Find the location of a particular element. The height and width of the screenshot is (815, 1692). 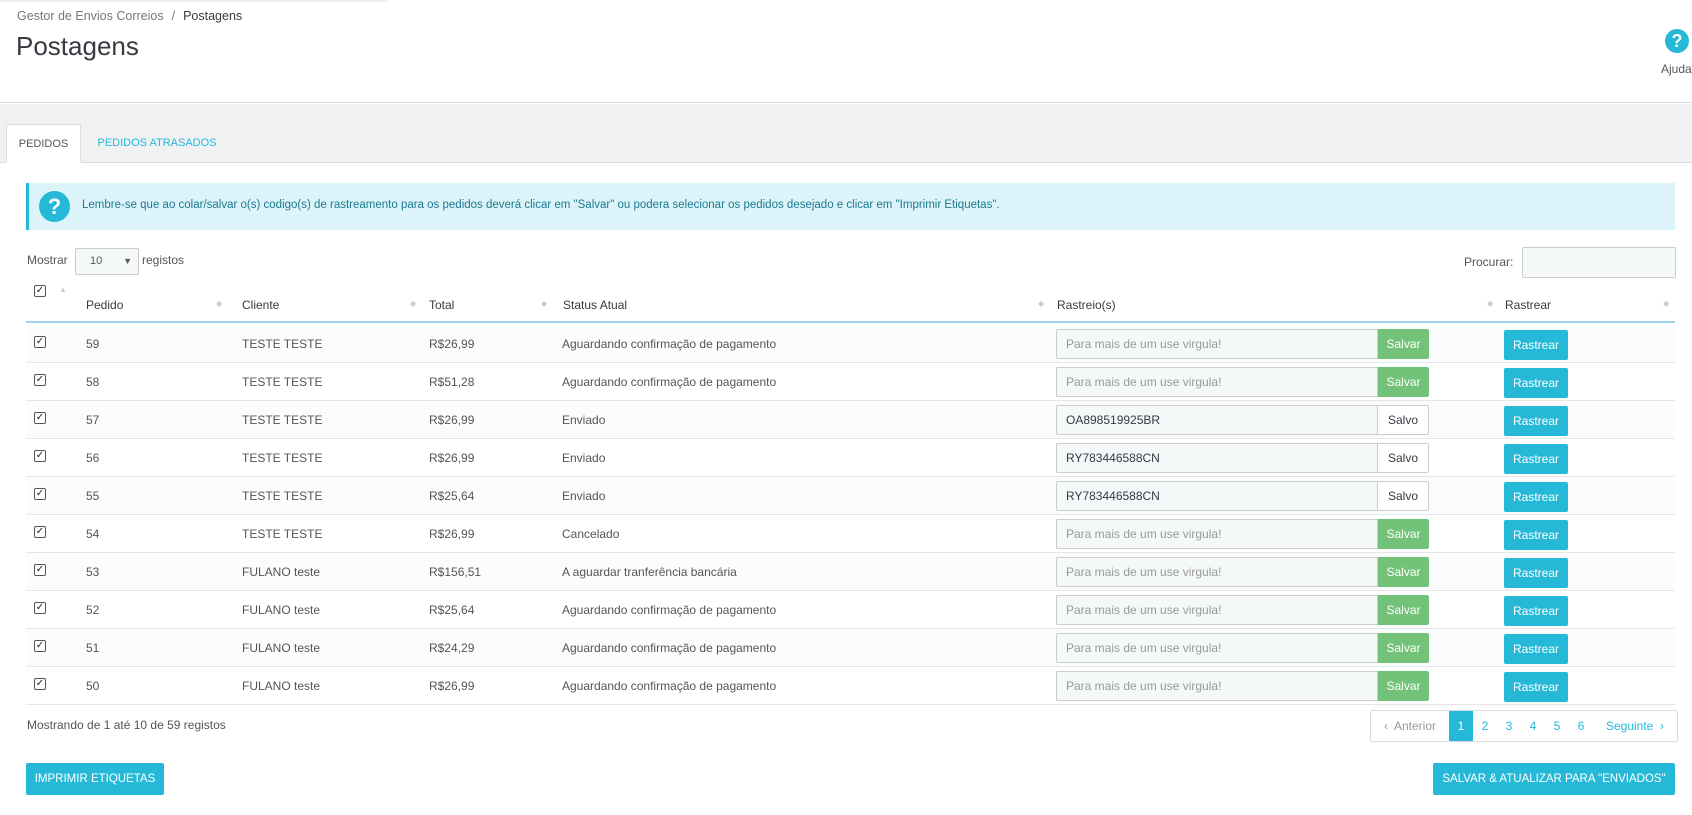

select-all-checkbox: ✓ is located at coordinates (40, 291).